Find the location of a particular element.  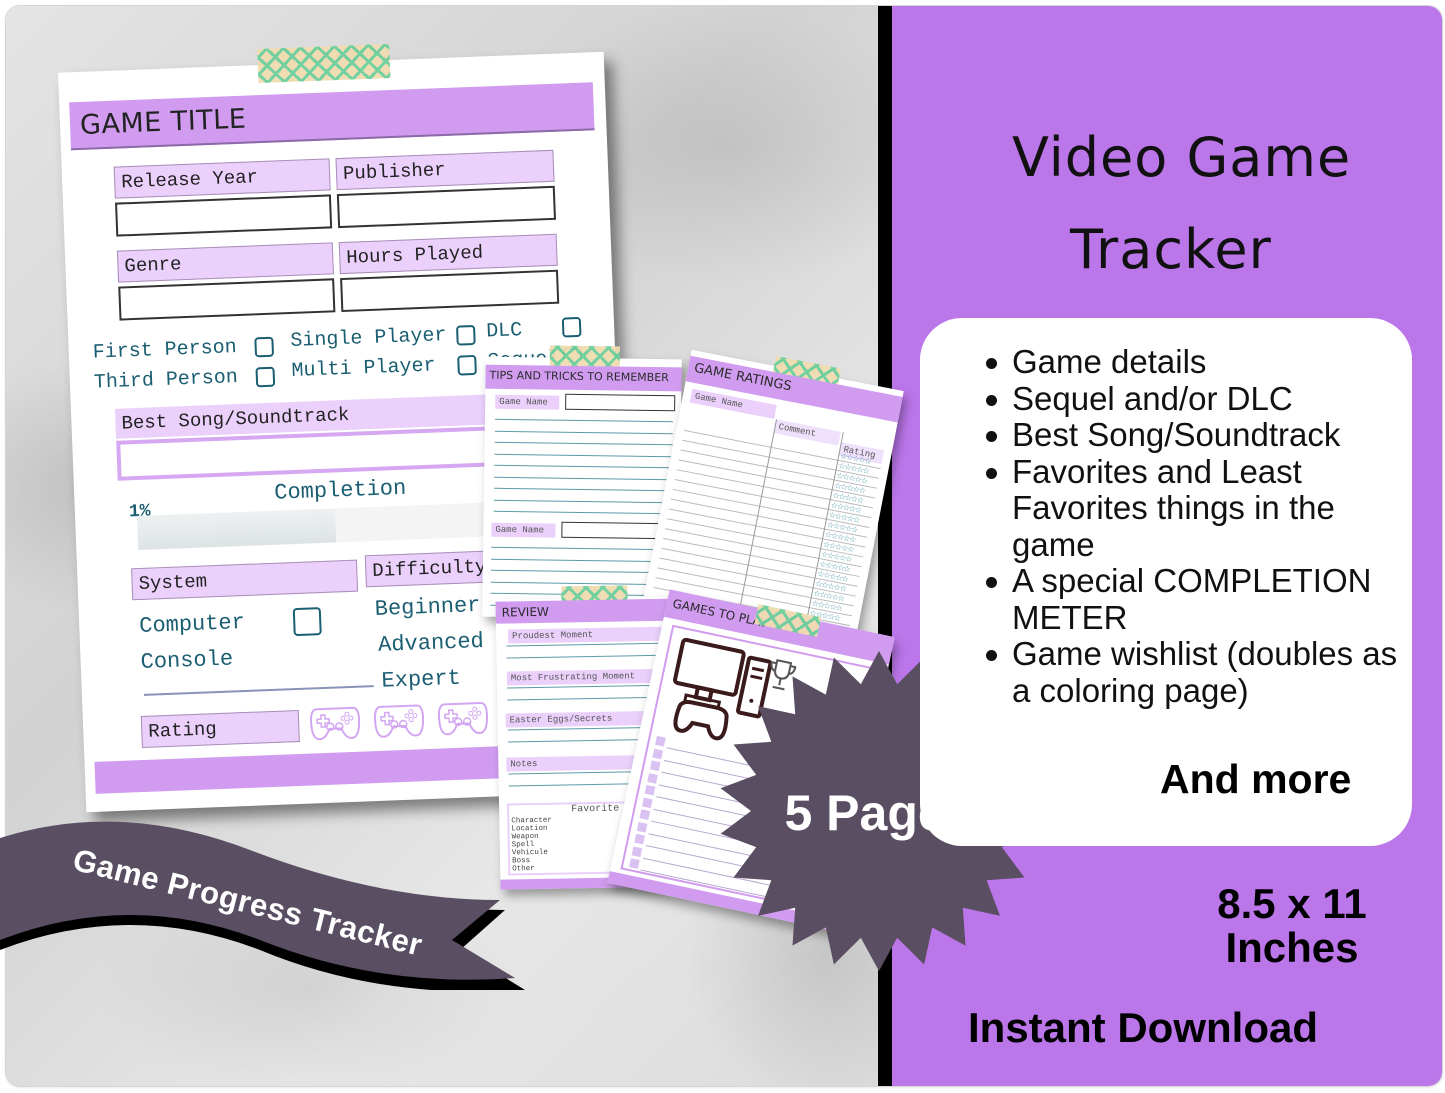

genre-label: Genre is located at coordinates (225, 262).